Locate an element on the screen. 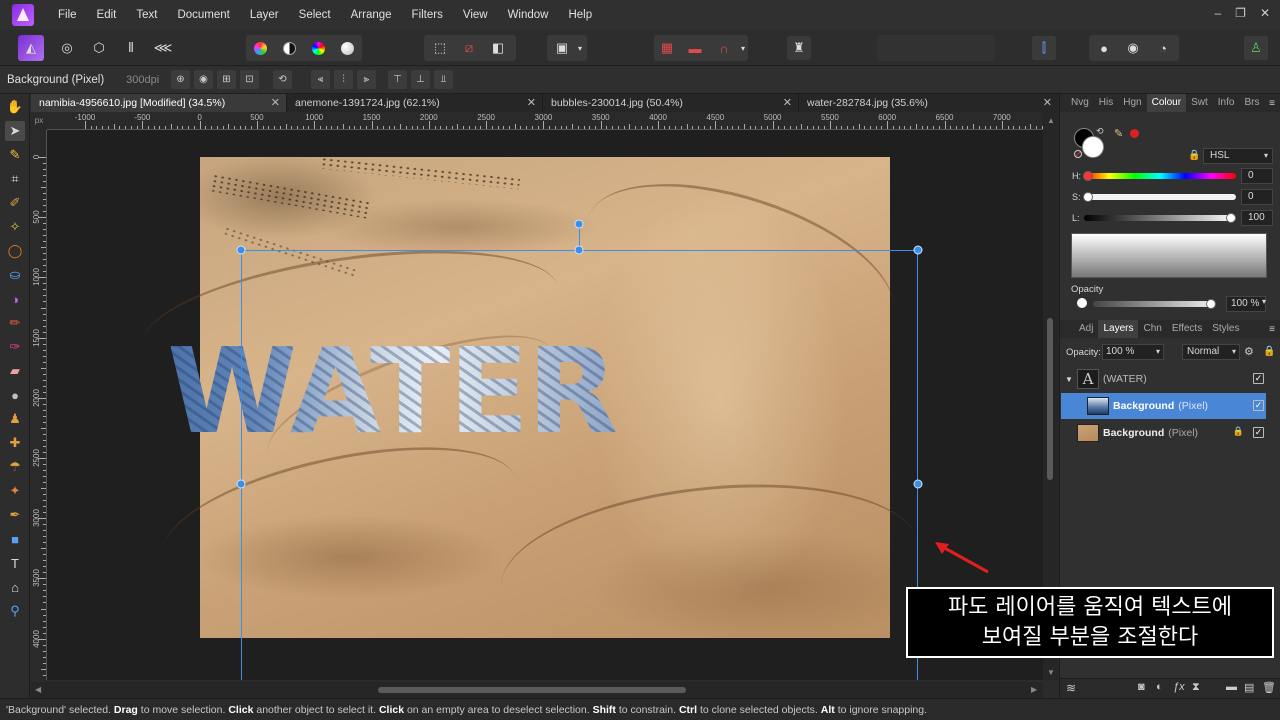 The height and width of the screenshot is (720, 1280). panel-menu-icon: ≡ is located at coordinates (1272, 103).